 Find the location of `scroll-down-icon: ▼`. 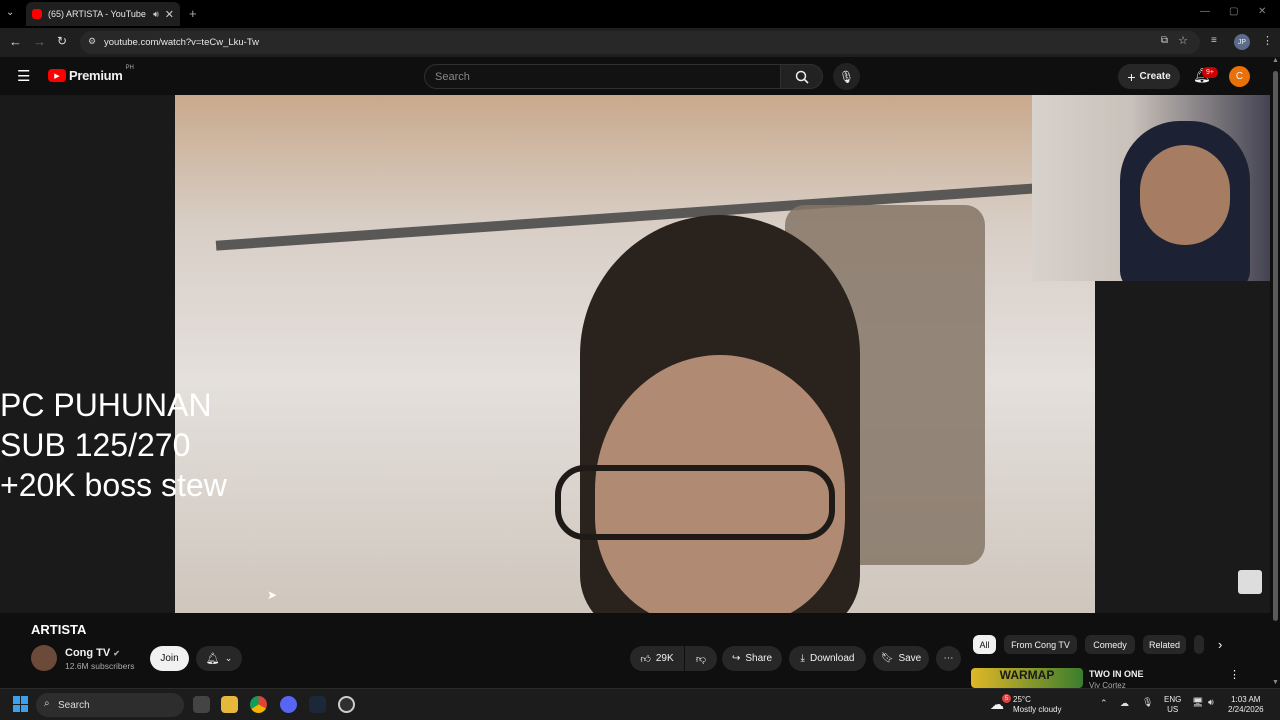

scroll-down-icon: ▼ is located at coordinates (1275, 682).